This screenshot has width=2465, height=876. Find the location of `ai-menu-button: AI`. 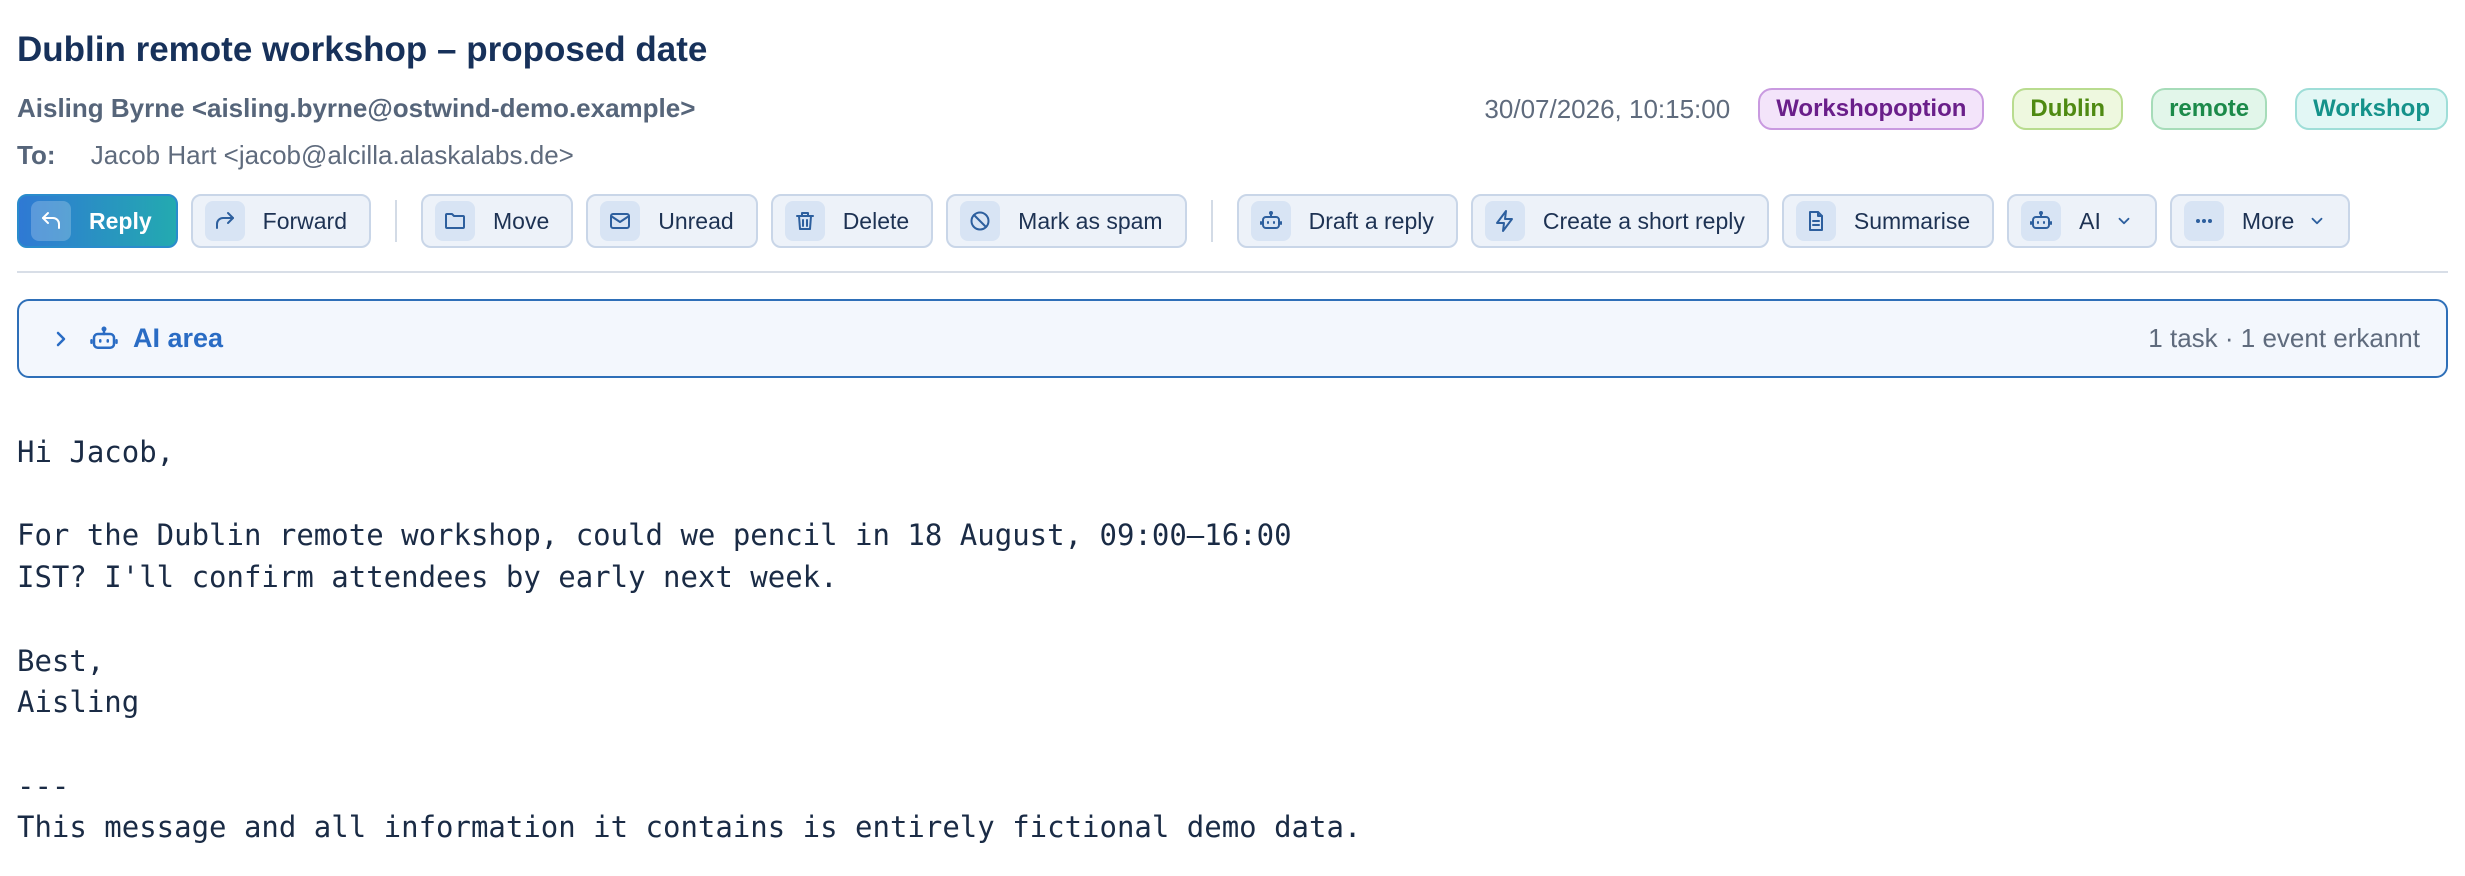

ai-menu-button: AI is located at coordinates (2082, 221).